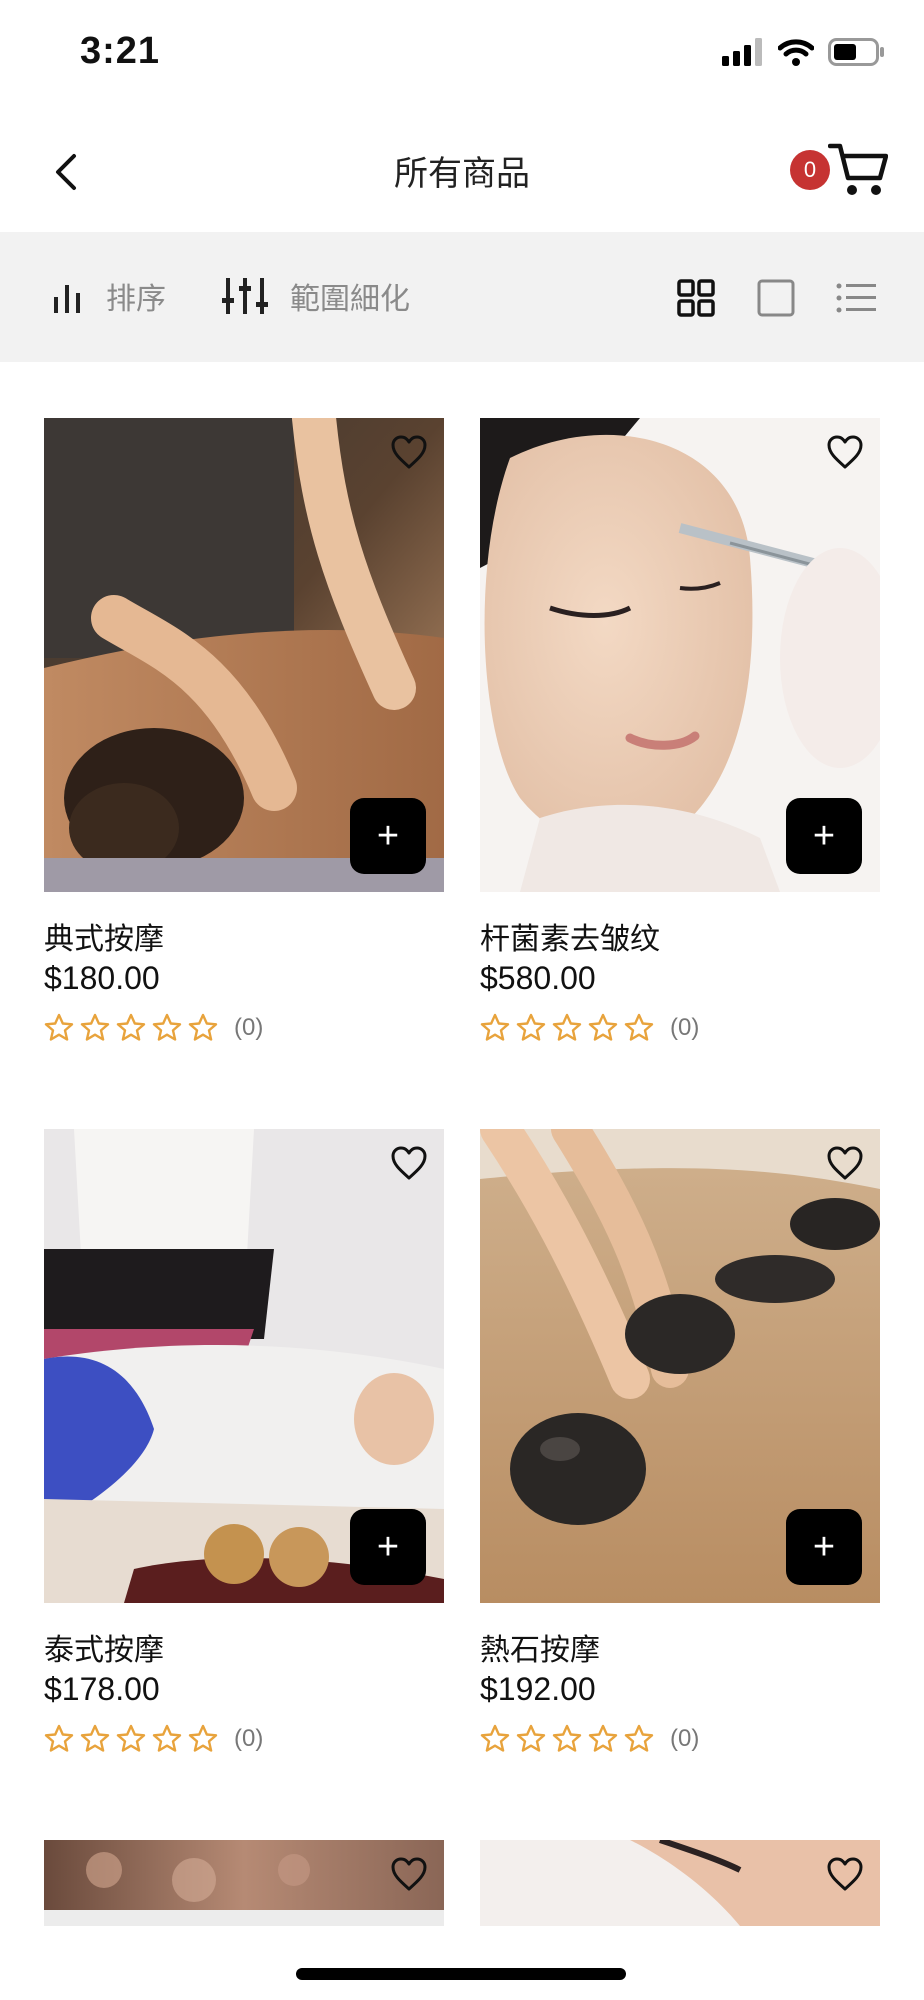 This screenshot has height=2000, width=924. I want to click on status-icons, so click(804, 52).